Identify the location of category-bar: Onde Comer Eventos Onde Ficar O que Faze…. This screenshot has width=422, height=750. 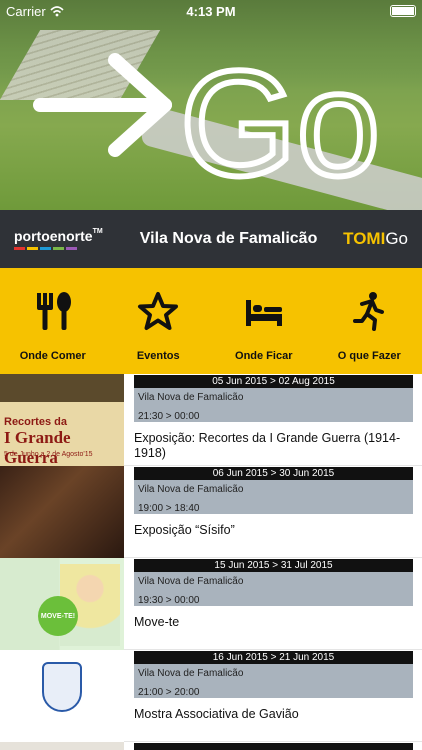
(211, 321).